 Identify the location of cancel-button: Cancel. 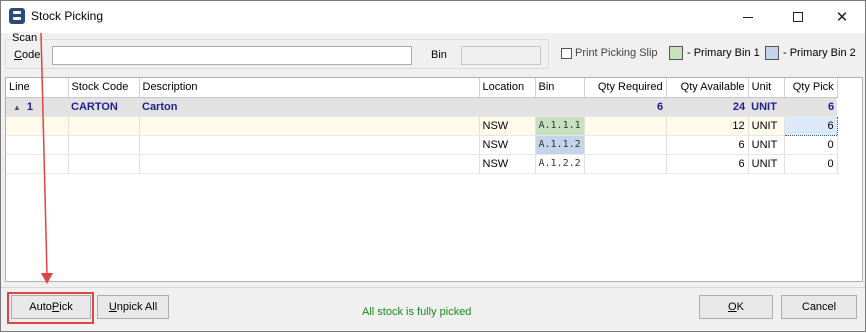
(819, 307).